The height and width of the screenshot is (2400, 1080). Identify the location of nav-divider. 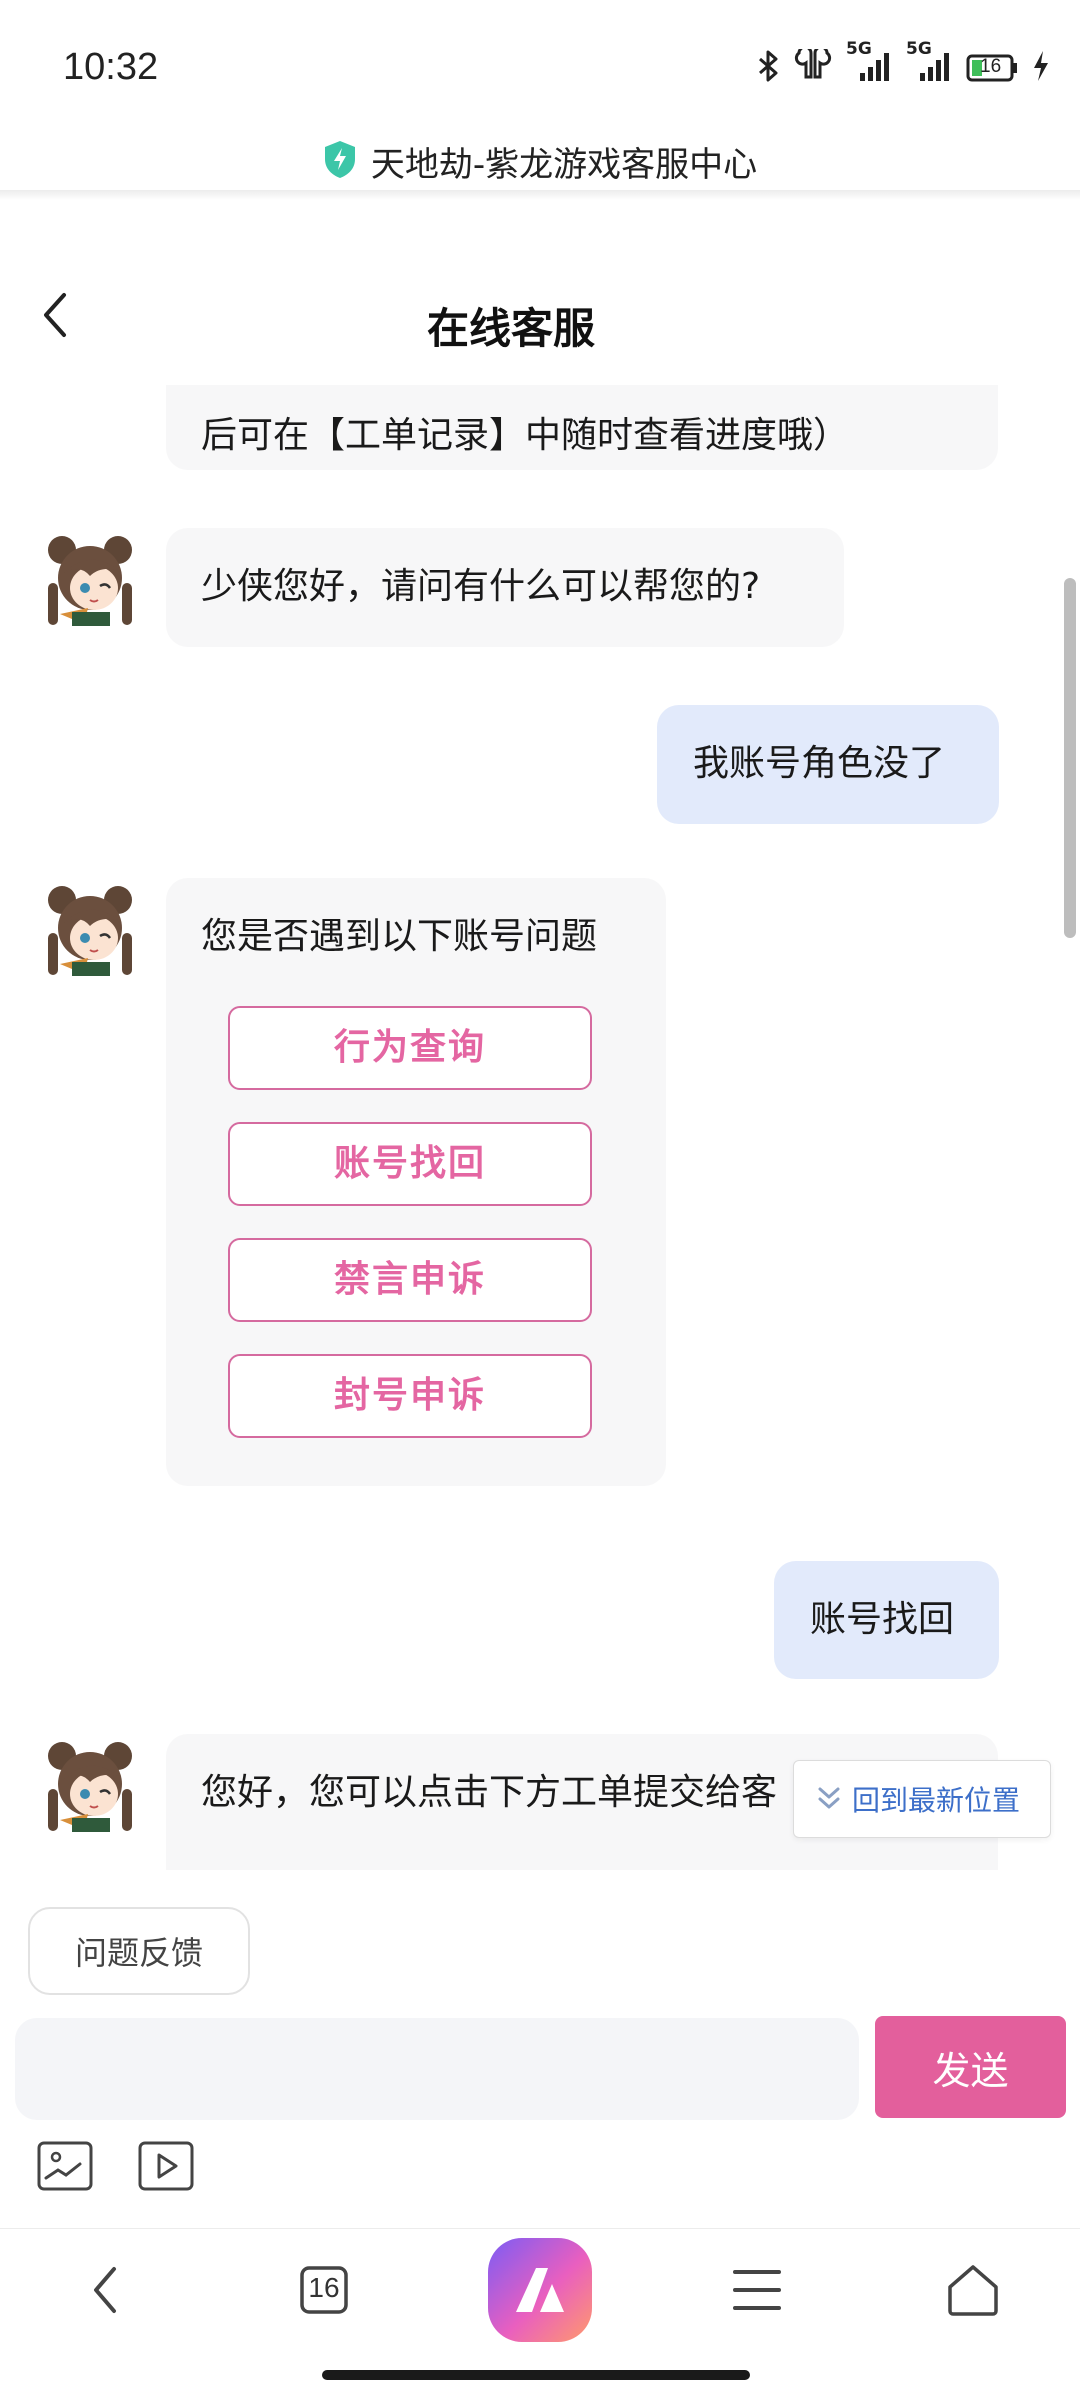
(540, 2228).